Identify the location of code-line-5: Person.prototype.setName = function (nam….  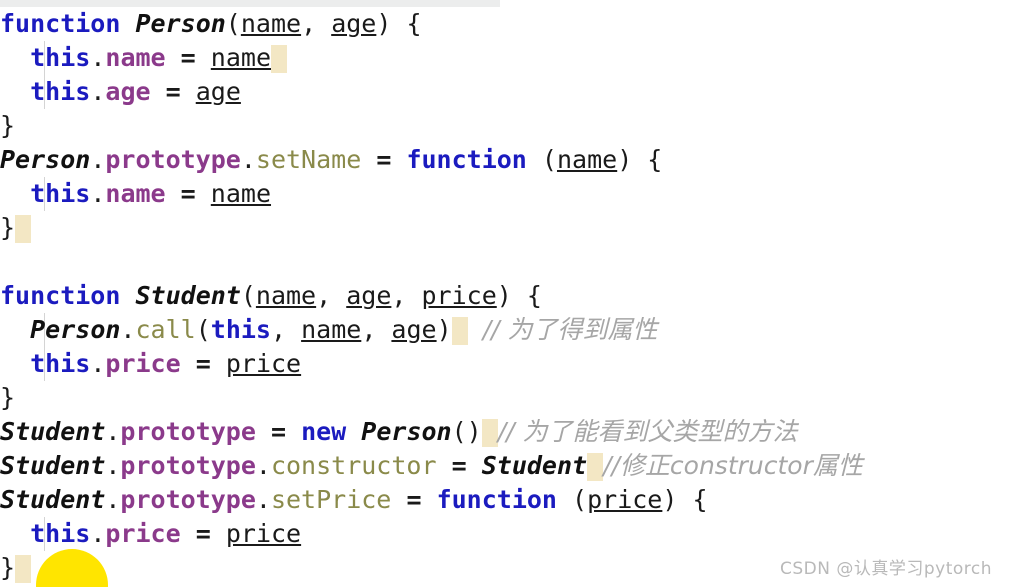
(505, 160).